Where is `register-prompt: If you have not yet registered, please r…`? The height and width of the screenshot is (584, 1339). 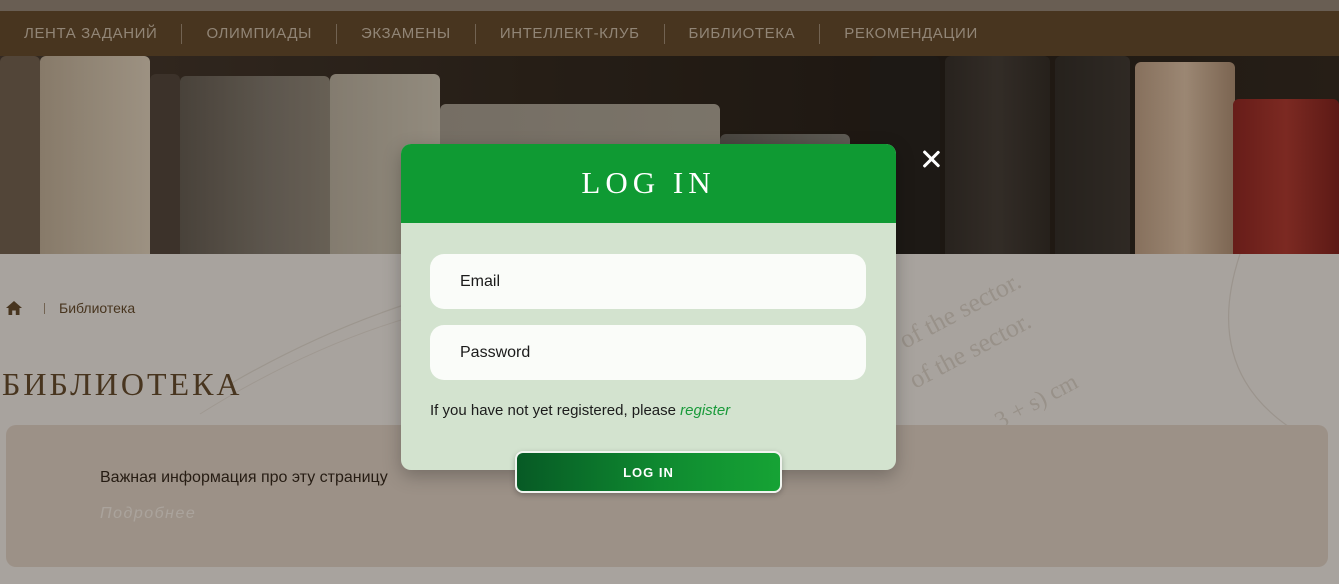 register-prompt: If you have not yet registered, please r… is located at coordinates (580, 410).